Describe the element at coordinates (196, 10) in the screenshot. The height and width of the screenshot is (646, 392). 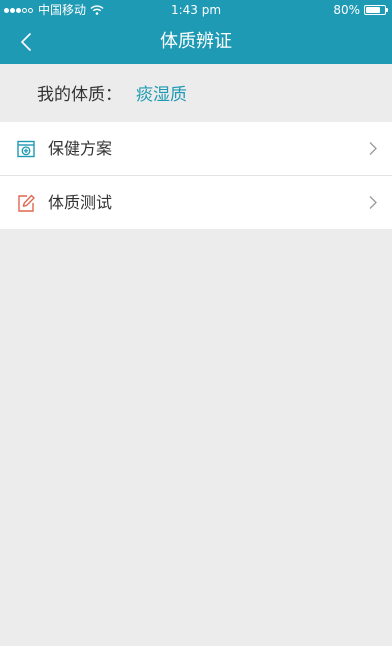
I see `status-bar: 中国移动 1:43 pm 80%` at that location.